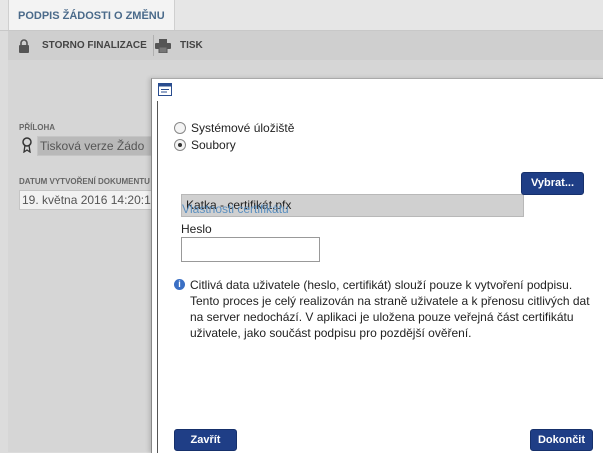 The width and height of the screenshot is (603, 453). Describe the element at coordinates (301, 15) in the screenshot. I see `tab-bar: PODPIS ŽÁDOSTI O ZMĚNU` at that location.